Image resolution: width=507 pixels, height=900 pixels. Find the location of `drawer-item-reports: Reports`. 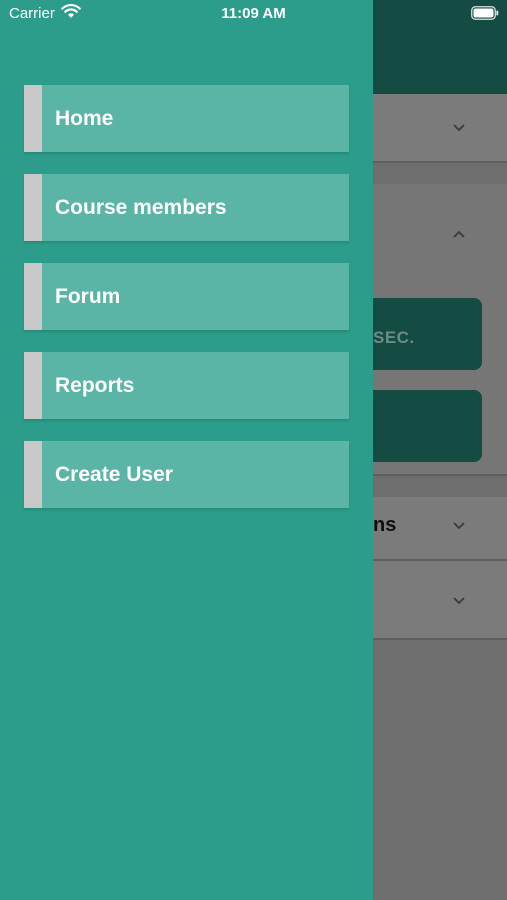

drawer-item-reports: Reports is located at coordinates (186, 385).